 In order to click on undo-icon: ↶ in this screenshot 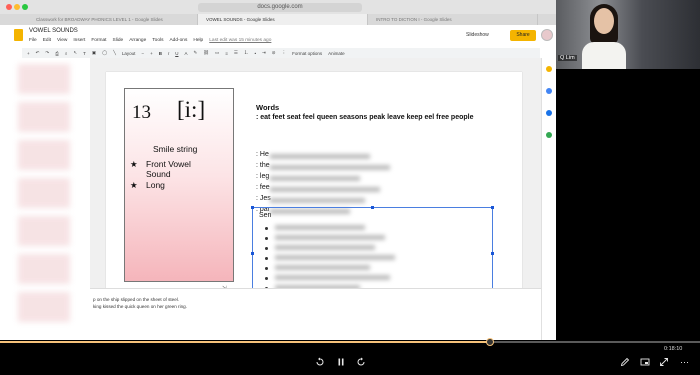, I will do `click(38, 53)`.